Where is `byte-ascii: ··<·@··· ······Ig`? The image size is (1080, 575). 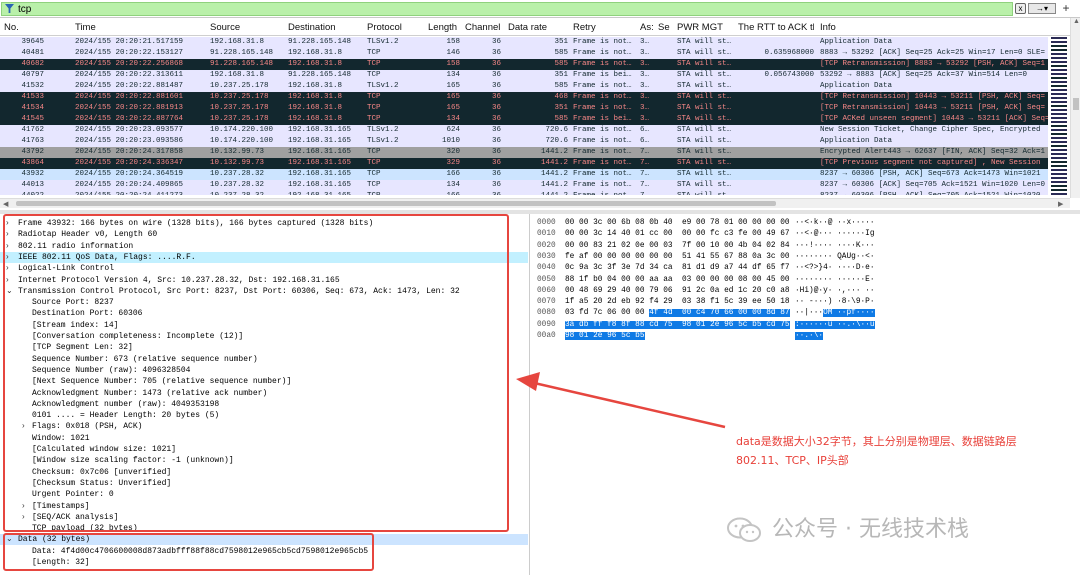
byte-ascii: ··<·@··· ······Ig is located at coordinates (835, 234).